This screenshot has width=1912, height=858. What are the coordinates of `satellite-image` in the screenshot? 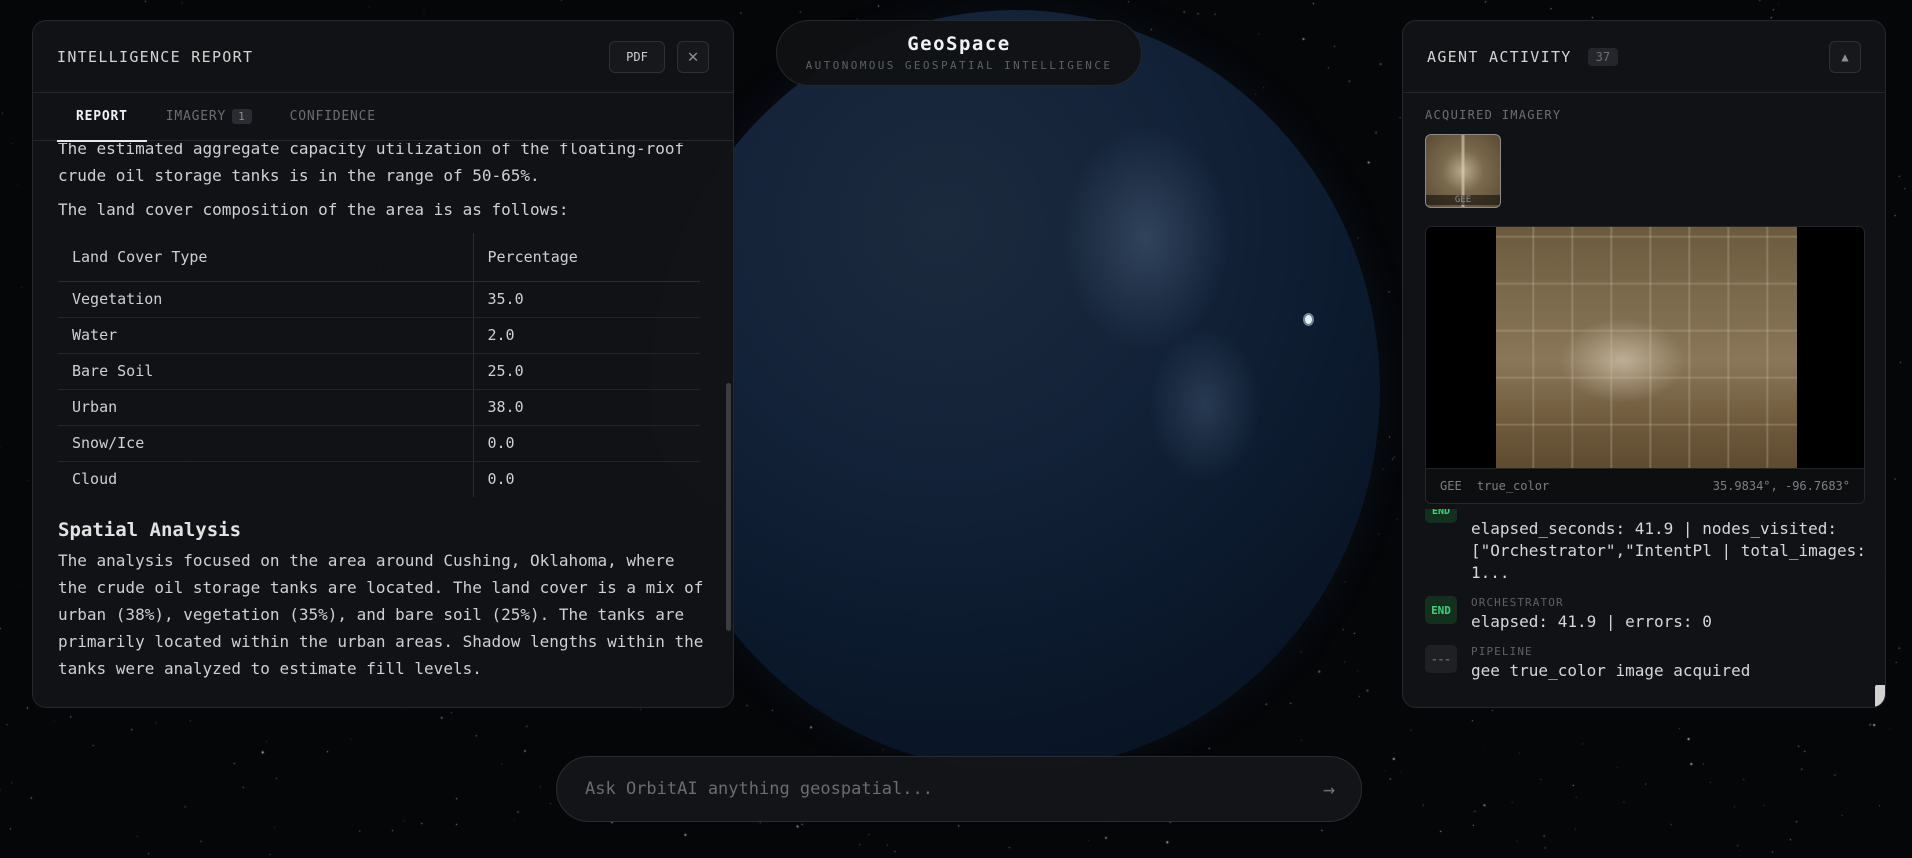 It's located at (1646, 348).